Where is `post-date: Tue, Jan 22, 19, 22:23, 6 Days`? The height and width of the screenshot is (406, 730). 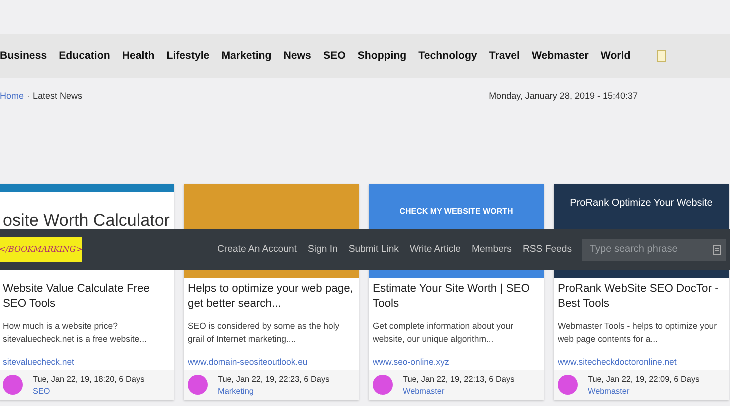
post-date: Tue, Jan 22, 19, 22:23, 6 Days is located at coordinates (274, 379).